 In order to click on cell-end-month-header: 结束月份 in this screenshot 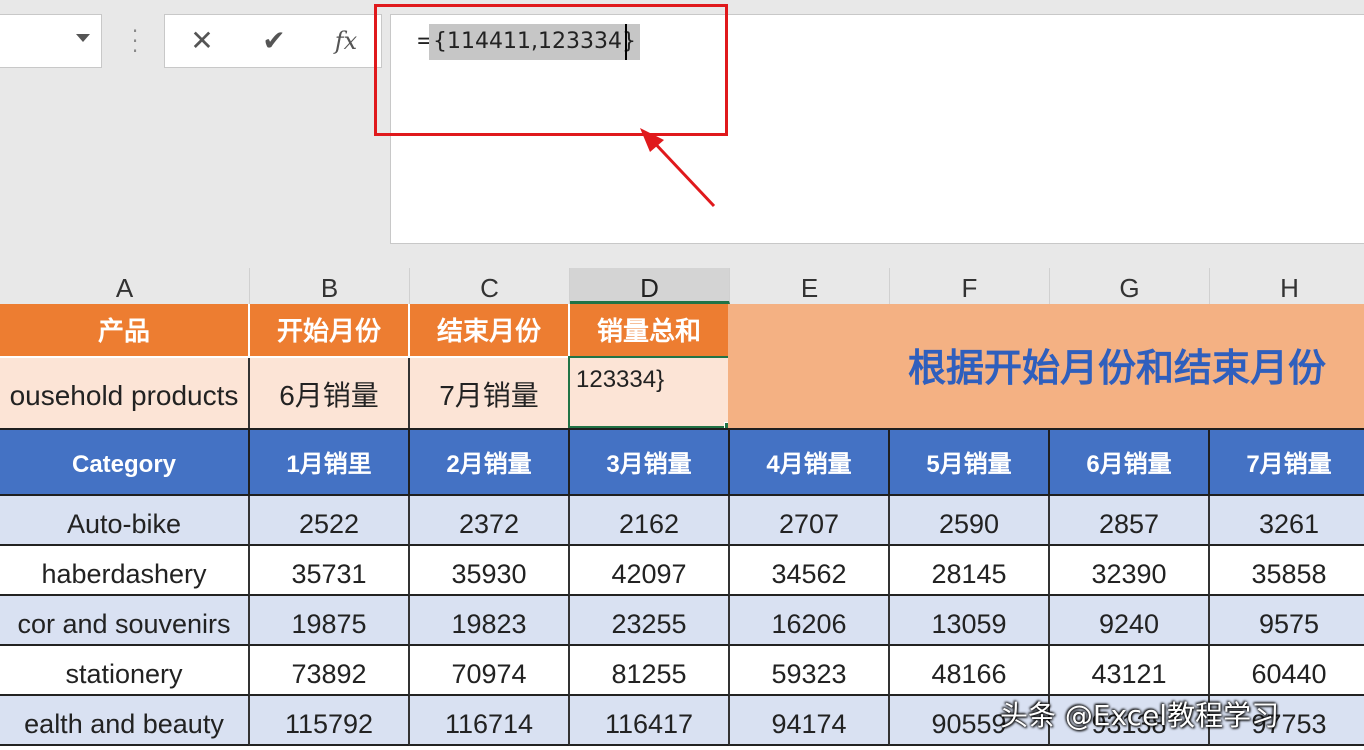, I will do `click(490, 331)`.